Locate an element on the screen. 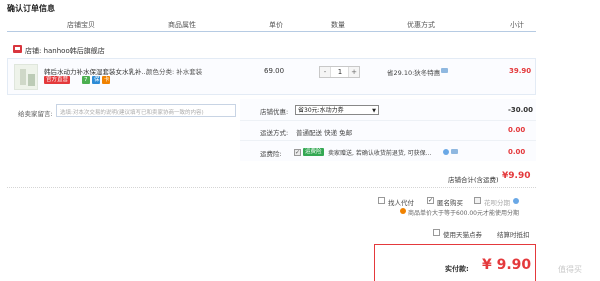 The width and height of the screenshot is (600, 281). coupon-select: 省30元:水动力券 ▼ is located at coordinates (337, 110).